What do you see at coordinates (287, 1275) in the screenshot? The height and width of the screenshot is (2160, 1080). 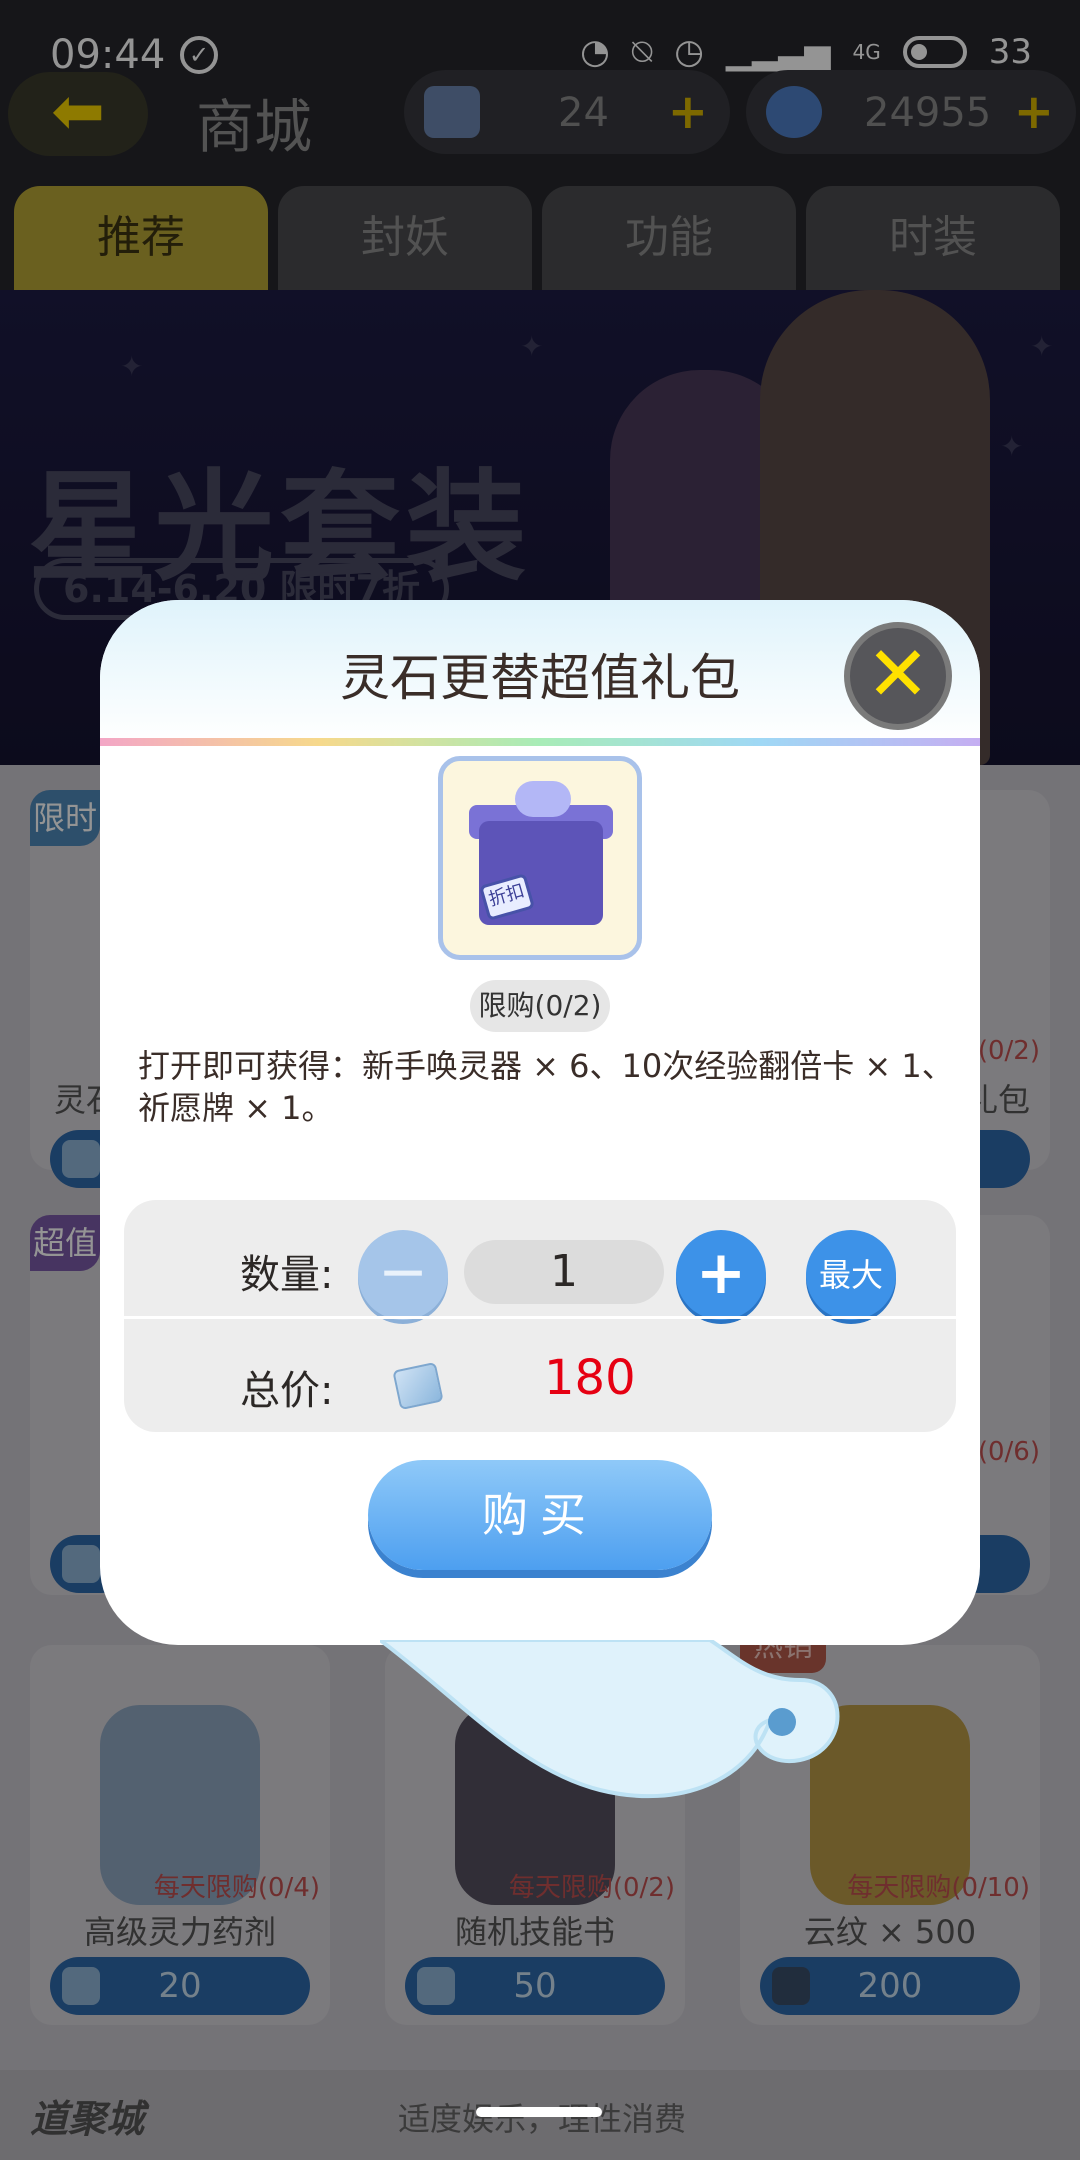 I see `quantity-label: 数量:` at bounding box center [287, 1275].